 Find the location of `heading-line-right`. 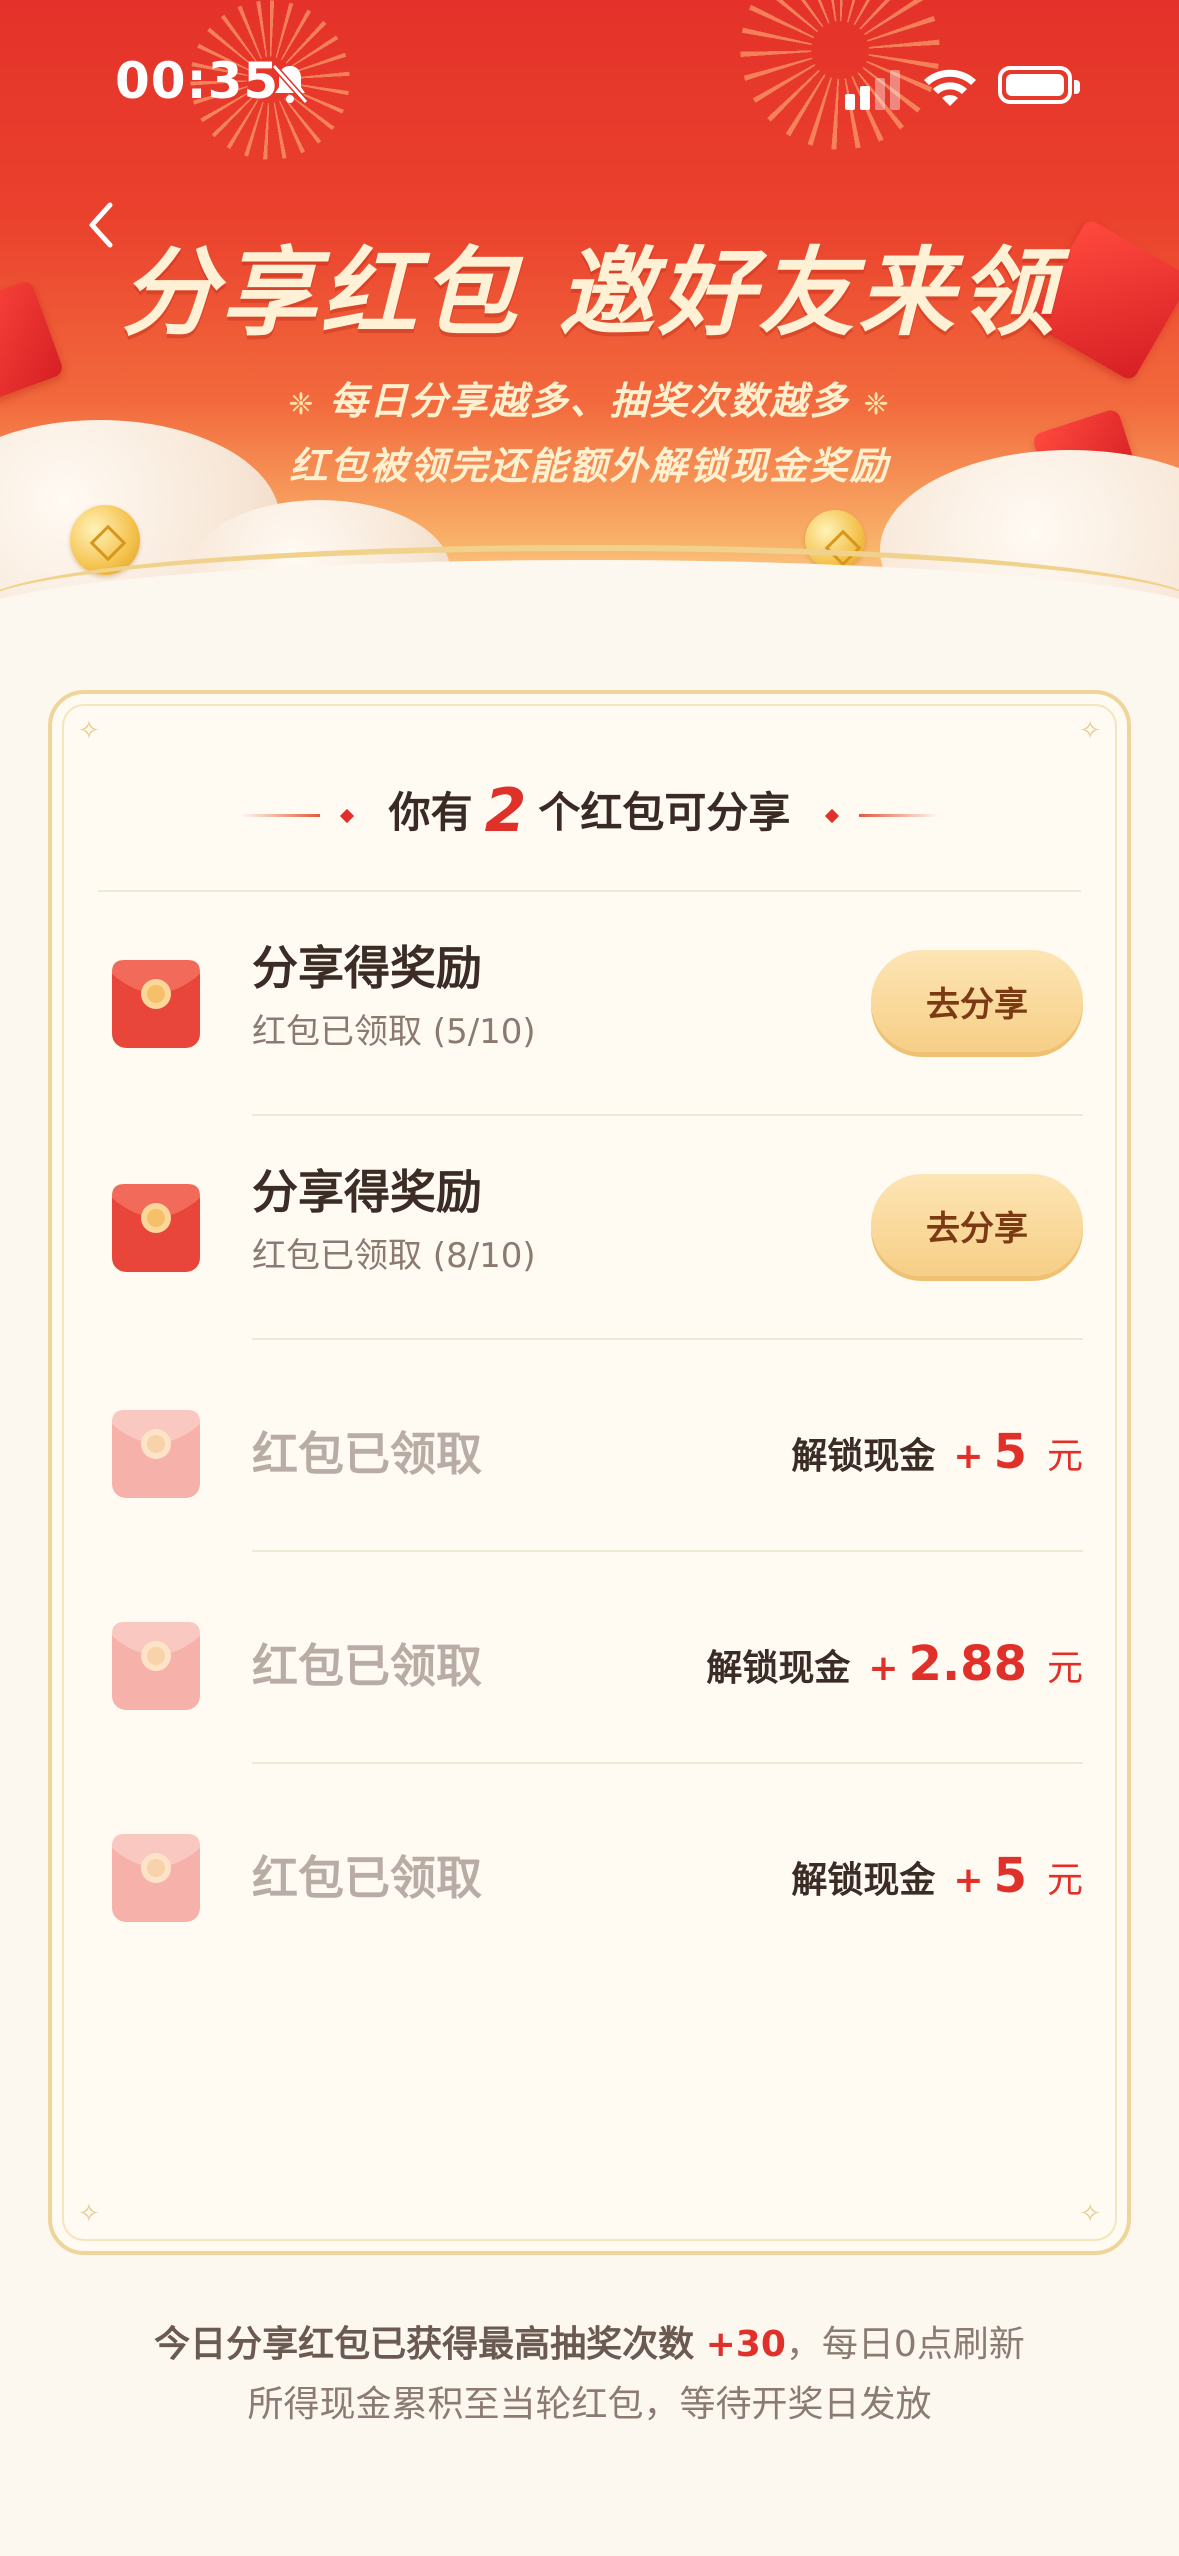

heading-line-right is located at coordinates (899, 815).